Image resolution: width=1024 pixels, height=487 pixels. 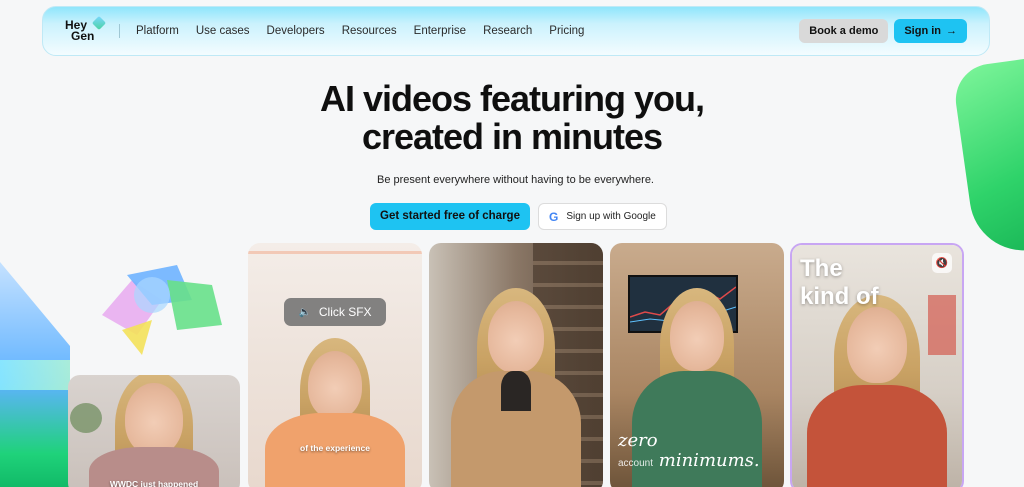 What do you see at coordinates (223, 31) in the screenshot?
I see `nav-link-use-cases: Use cases` at bounding box center [223, 31].